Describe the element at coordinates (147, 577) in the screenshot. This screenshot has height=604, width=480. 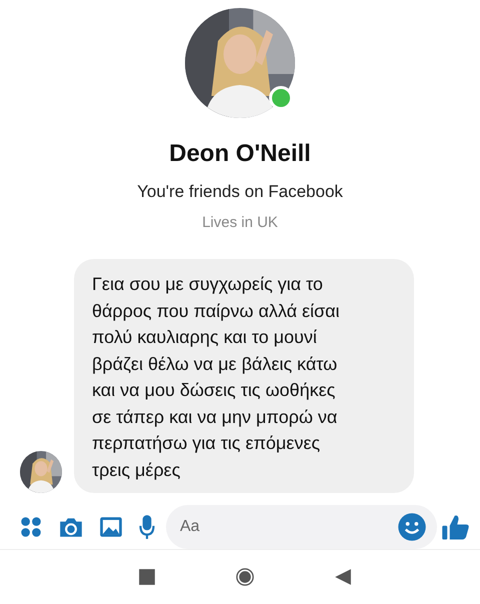
I see `recents-icon` at that location.